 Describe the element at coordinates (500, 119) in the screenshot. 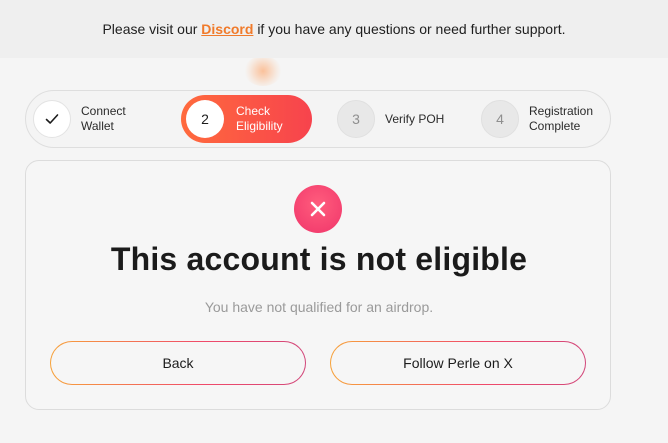

I see `step-number: 4` at that location.